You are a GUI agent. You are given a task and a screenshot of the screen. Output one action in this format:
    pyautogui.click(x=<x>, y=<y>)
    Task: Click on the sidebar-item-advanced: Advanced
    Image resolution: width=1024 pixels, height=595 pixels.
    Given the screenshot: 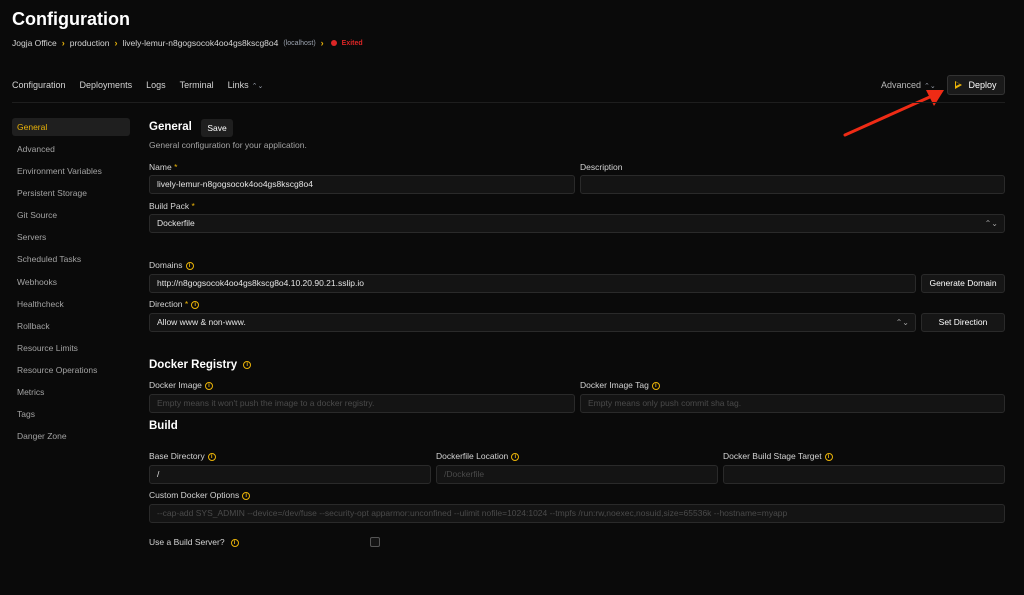 What is the action you would take?
    pyautogui.click(x=71, y=151)
    